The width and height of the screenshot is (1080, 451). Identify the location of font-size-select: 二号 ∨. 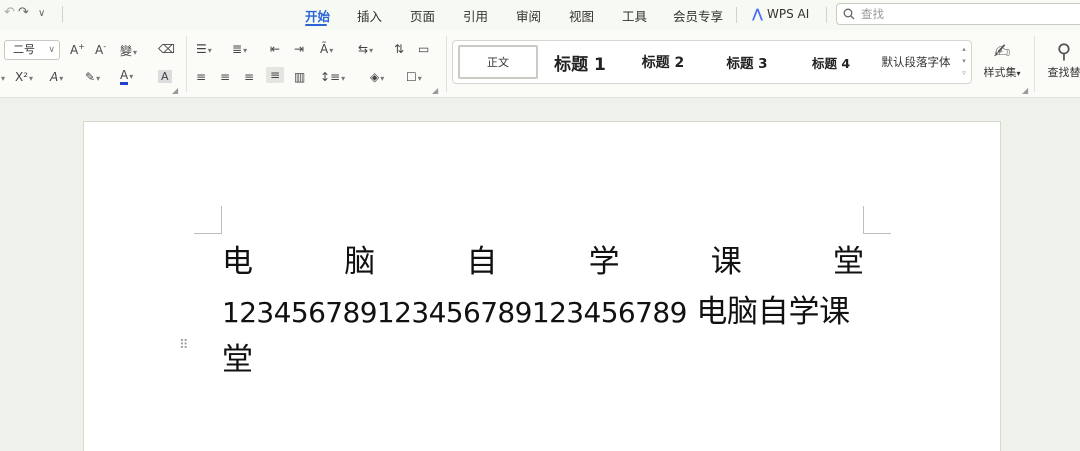
(32, 50).